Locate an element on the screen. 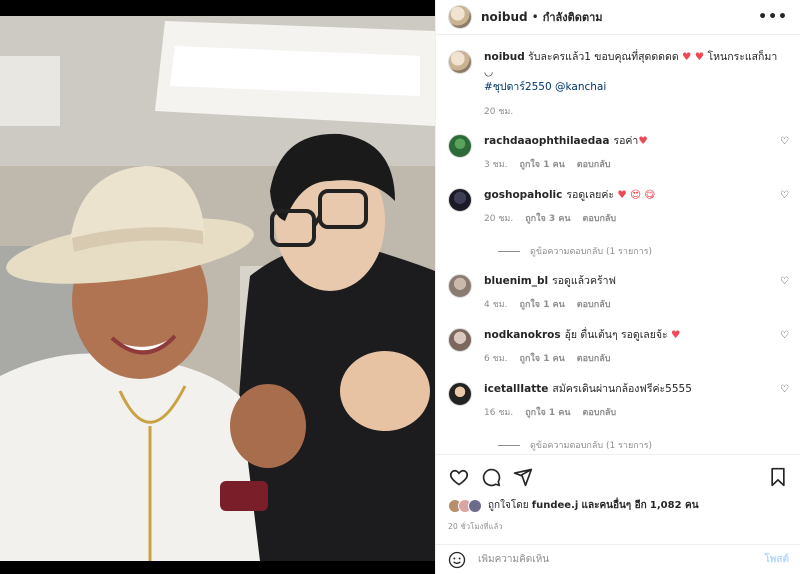 Image resolution: width=800 pixels, height=574 pixels. liker-username: fundee.j is located at coordinates (555, 505).